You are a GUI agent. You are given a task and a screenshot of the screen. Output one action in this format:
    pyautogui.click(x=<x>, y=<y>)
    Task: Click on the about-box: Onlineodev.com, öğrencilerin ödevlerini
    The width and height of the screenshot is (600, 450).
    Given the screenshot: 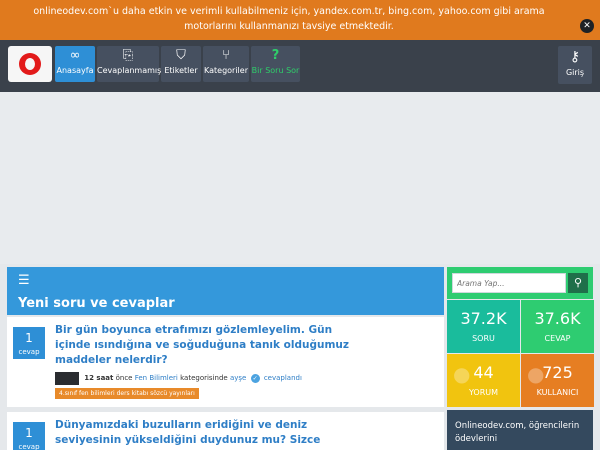 What is the action you would take?
    pyautogui.click(x=520, y=430)
    